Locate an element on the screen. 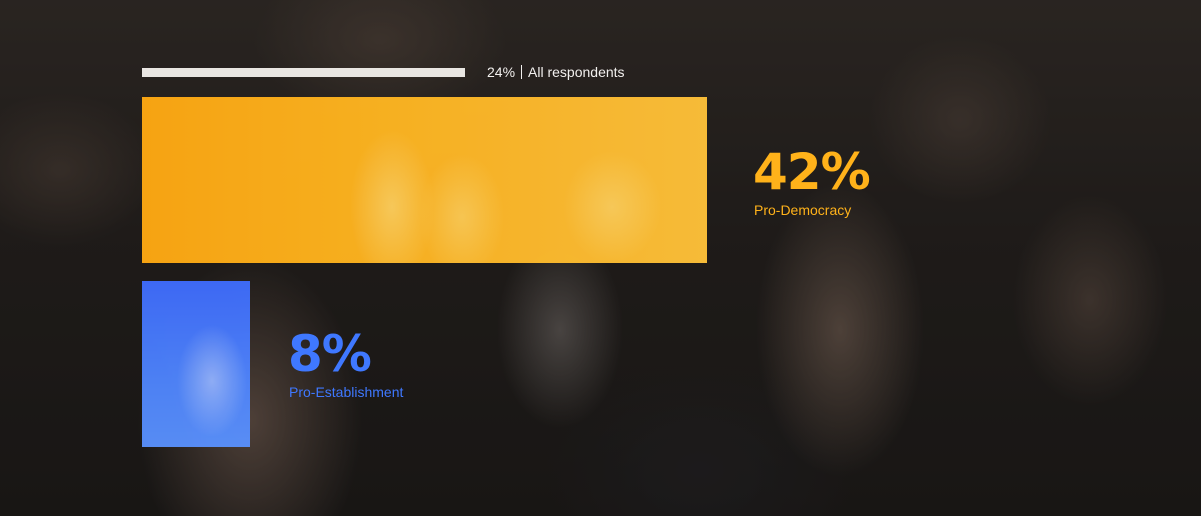 This screenshot has height=516, width=1201. bar-pro-establishment is located at coordinates (196, 364).